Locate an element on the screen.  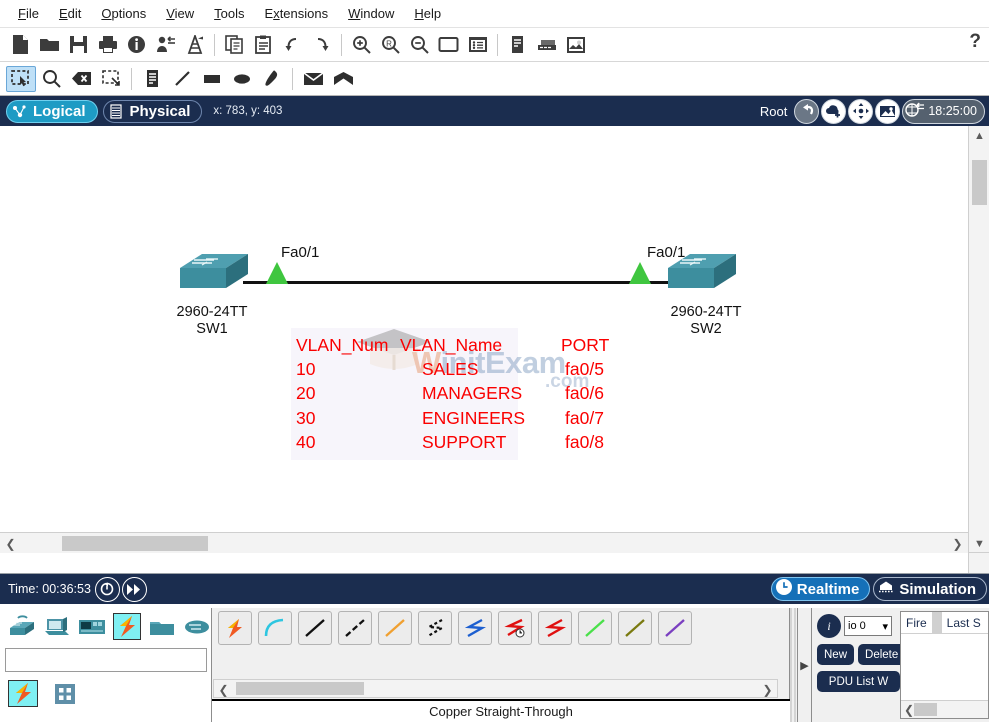
toolbar-image-icon is located at coordinates (575, 45).